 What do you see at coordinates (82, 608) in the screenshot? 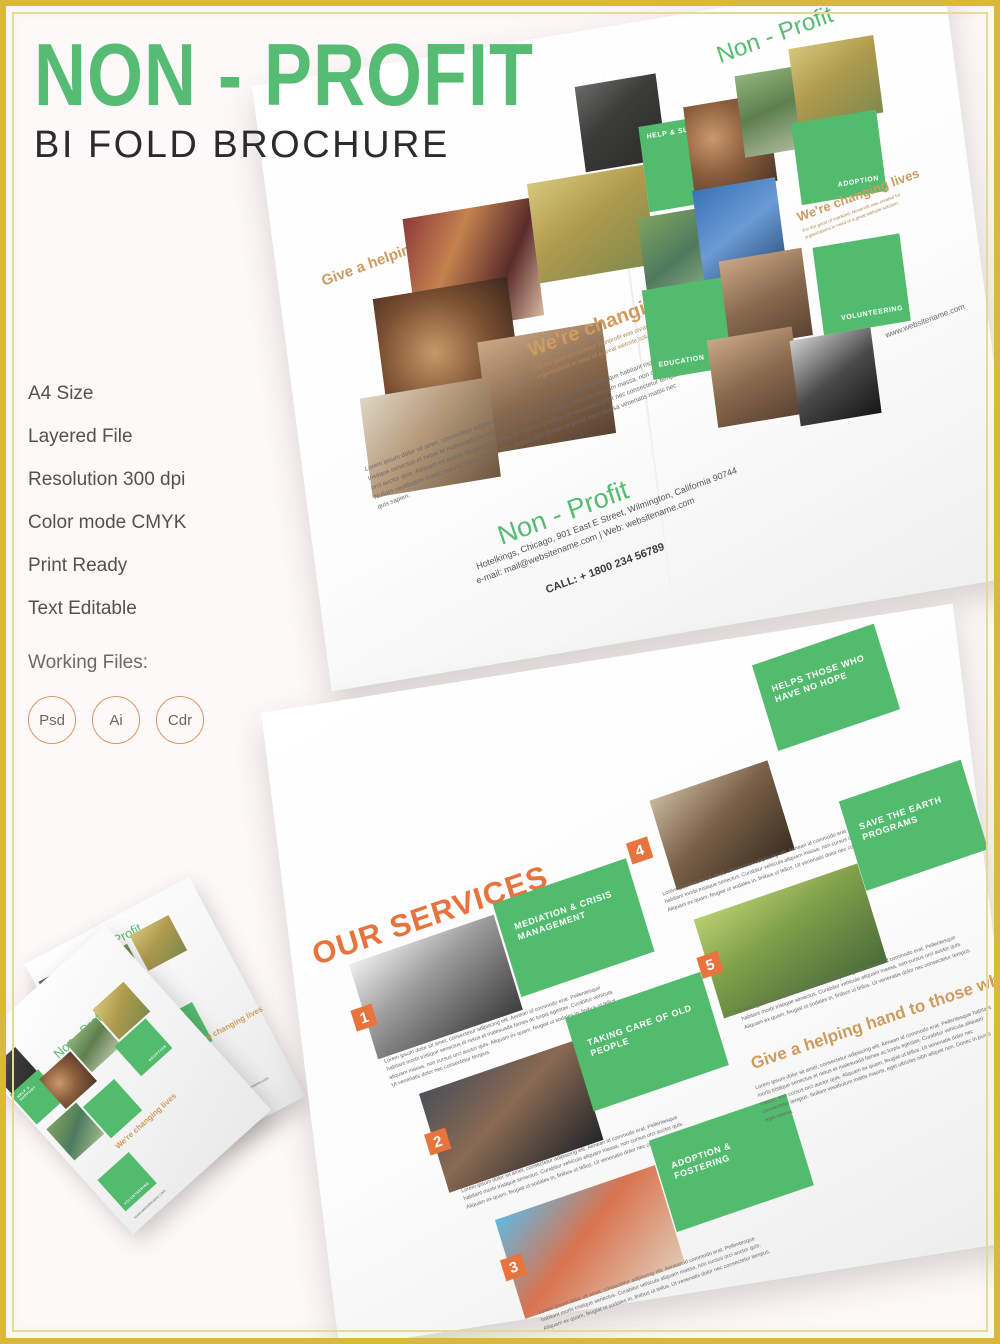
I see `spec-item: Text Editable` at bounding box center [82, 608].